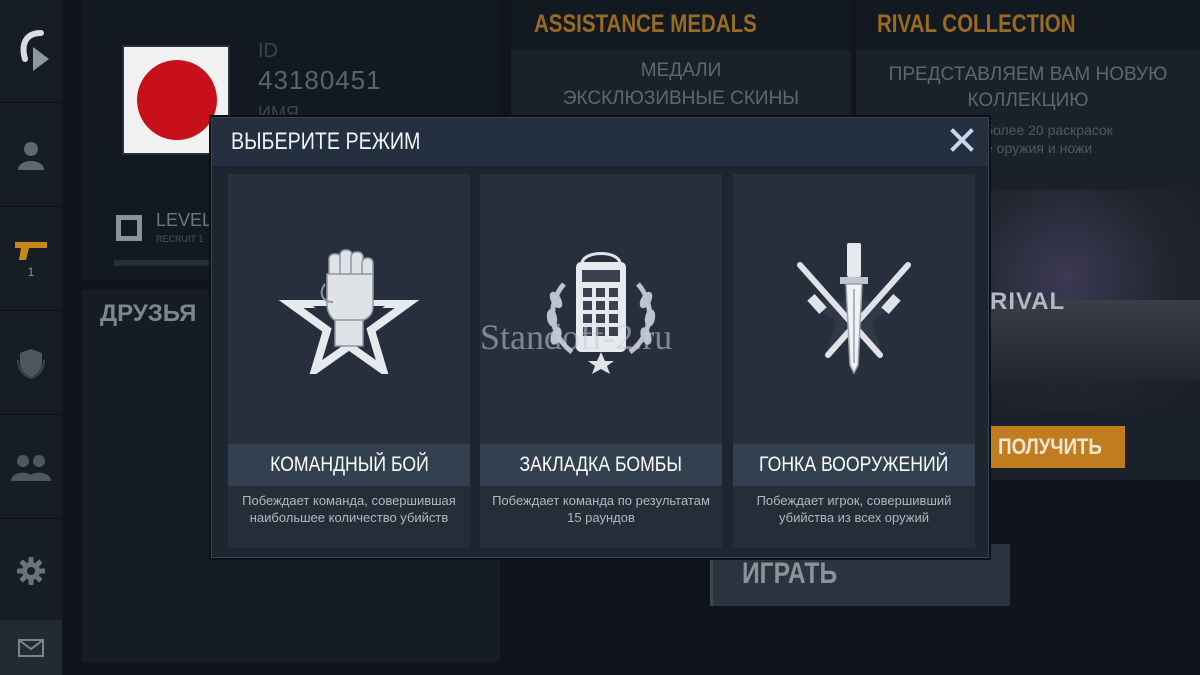  What do you see at coordinates (31, 272) in the screenshot?
I see `weapons-count: 1` at bounding box center [31, 272].